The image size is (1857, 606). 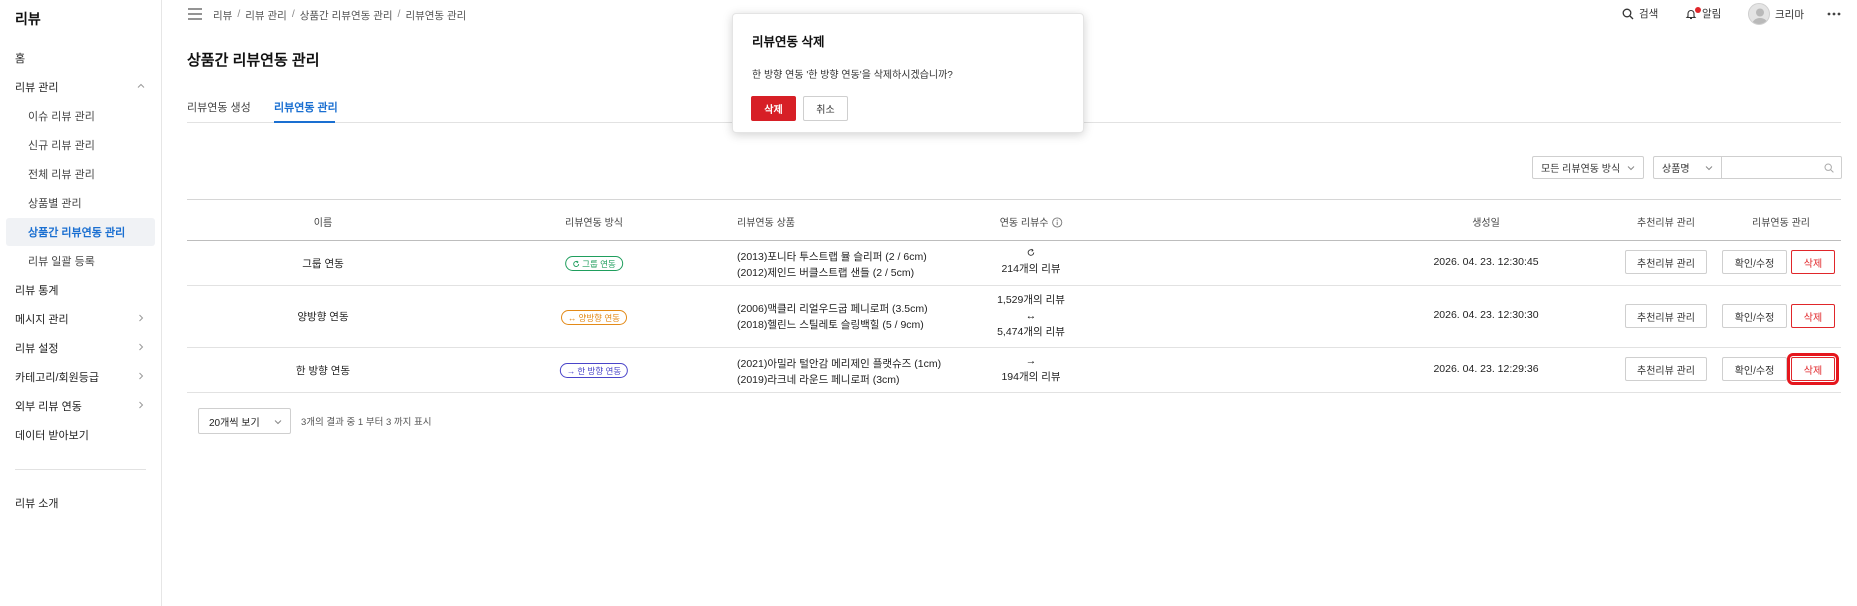 What do you see at coordinates (1031, 332) in the screenshot?
I see `linked-count-text: 5,474개의 리뷰` at bounding box center [1031, 332].